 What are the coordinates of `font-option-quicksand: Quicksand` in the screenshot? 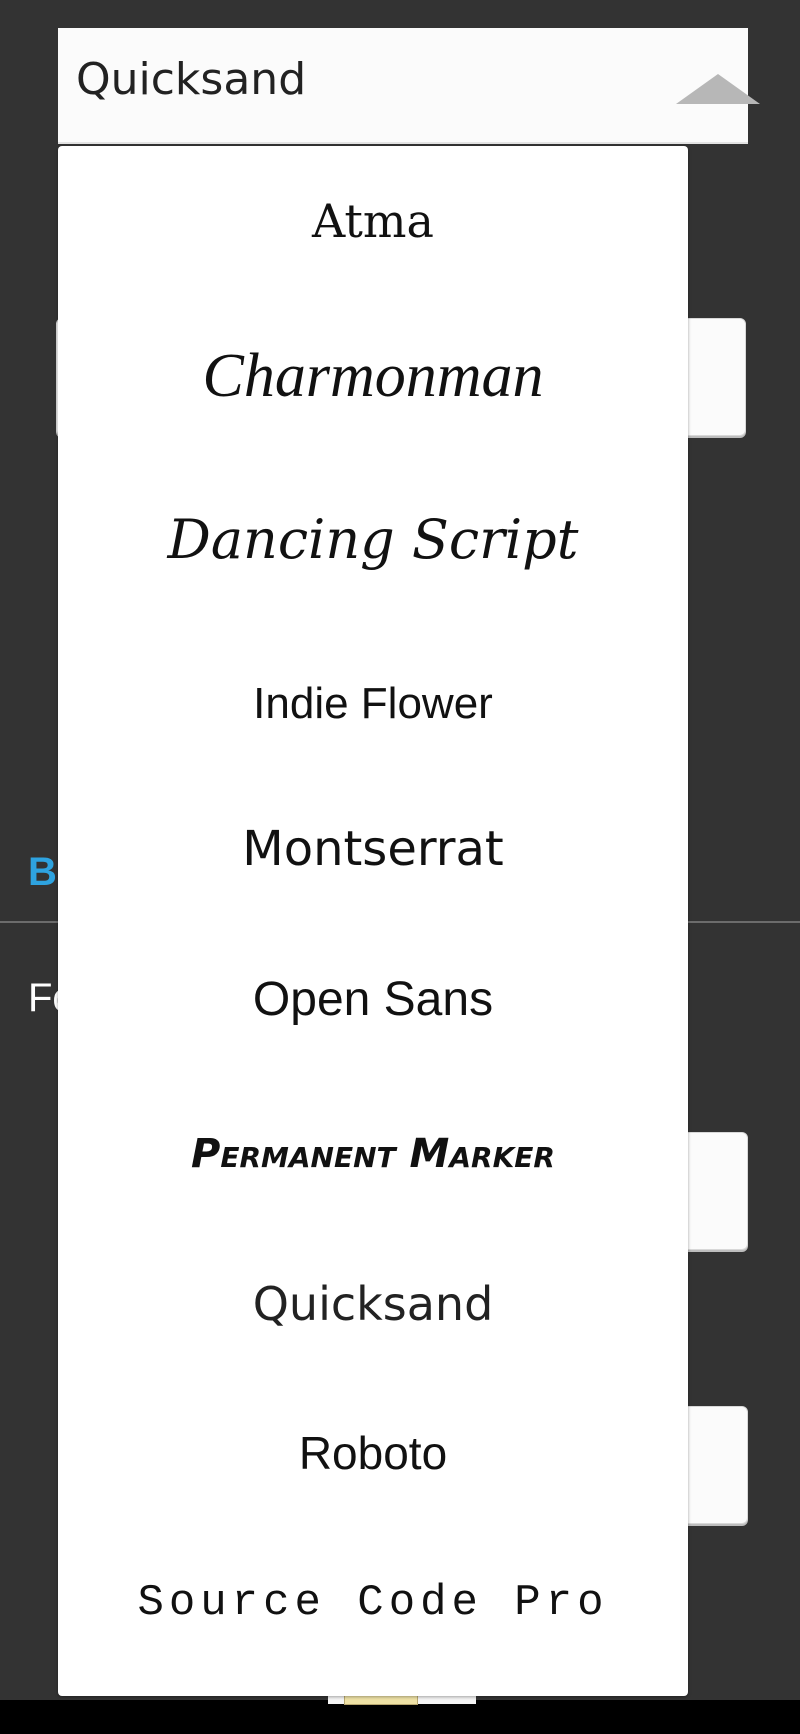 It's located at (373, 1304).